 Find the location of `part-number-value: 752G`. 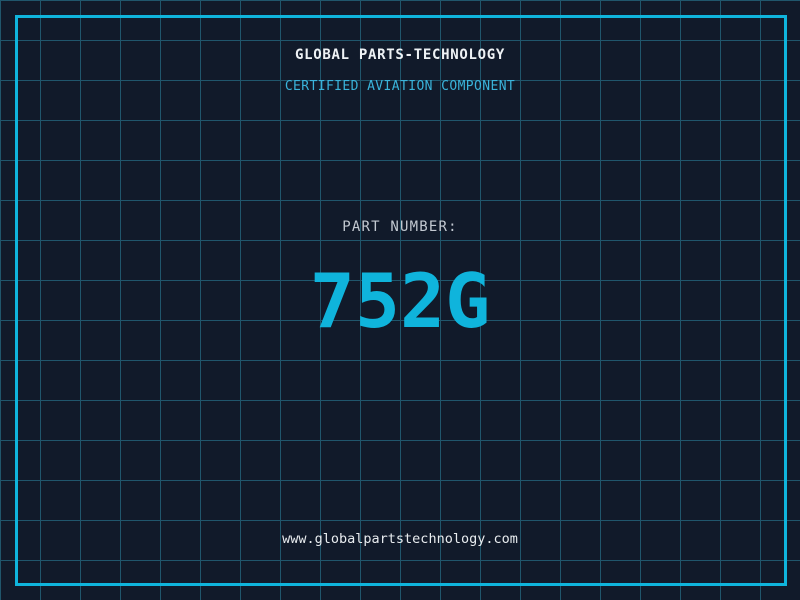

part-number-value: 752G is located at coordinates (400, 301).